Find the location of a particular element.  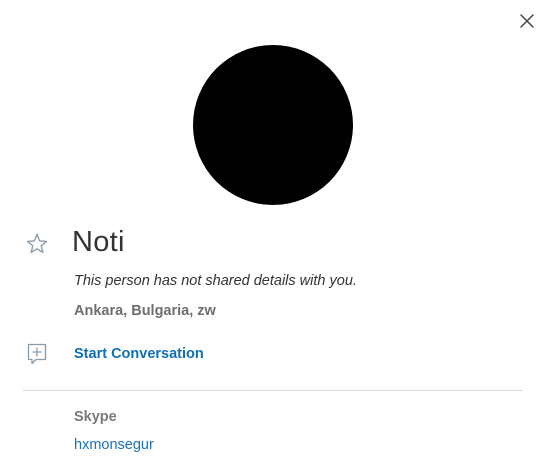

add-conversation-icon is located at coordinates (37, 354).